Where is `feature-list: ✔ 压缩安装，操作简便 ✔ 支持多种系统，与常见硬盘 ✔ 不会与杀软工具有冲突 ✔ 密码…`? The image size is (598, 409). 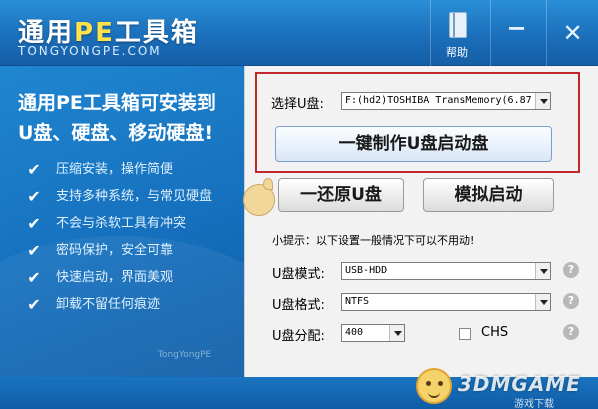 feature-list: ✔ 压缩安装，操作简便 ✔ 支持多种系统，与常见硬盘 ✔ 不会与杀软工具有冲突 ✔ 密码… is located at coordinates (117, 237).